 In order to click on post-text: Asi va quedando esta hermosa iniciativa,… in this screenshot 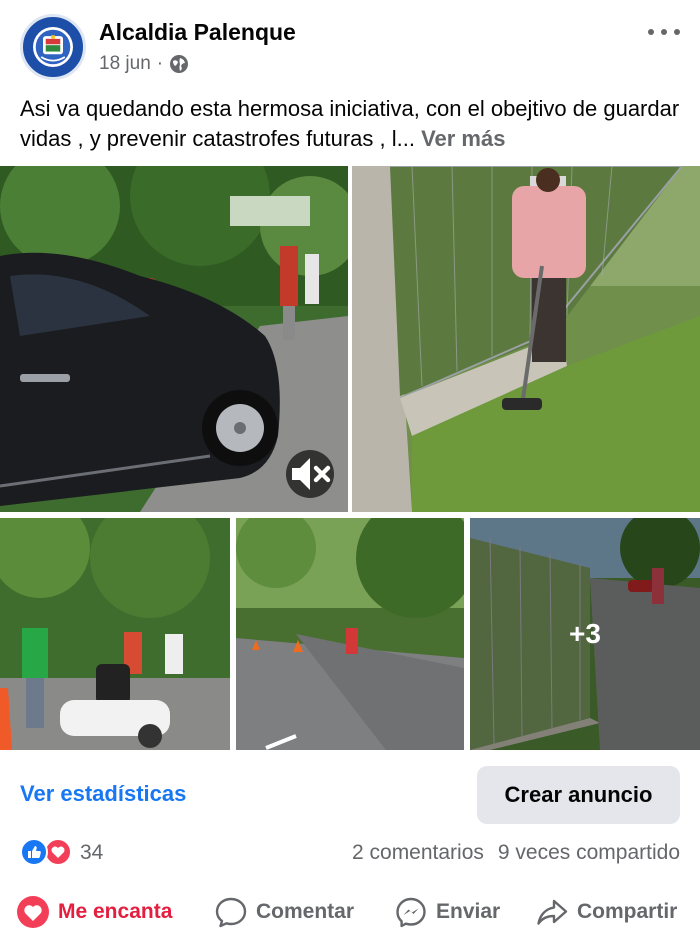, I will do `click(350, 123)`.